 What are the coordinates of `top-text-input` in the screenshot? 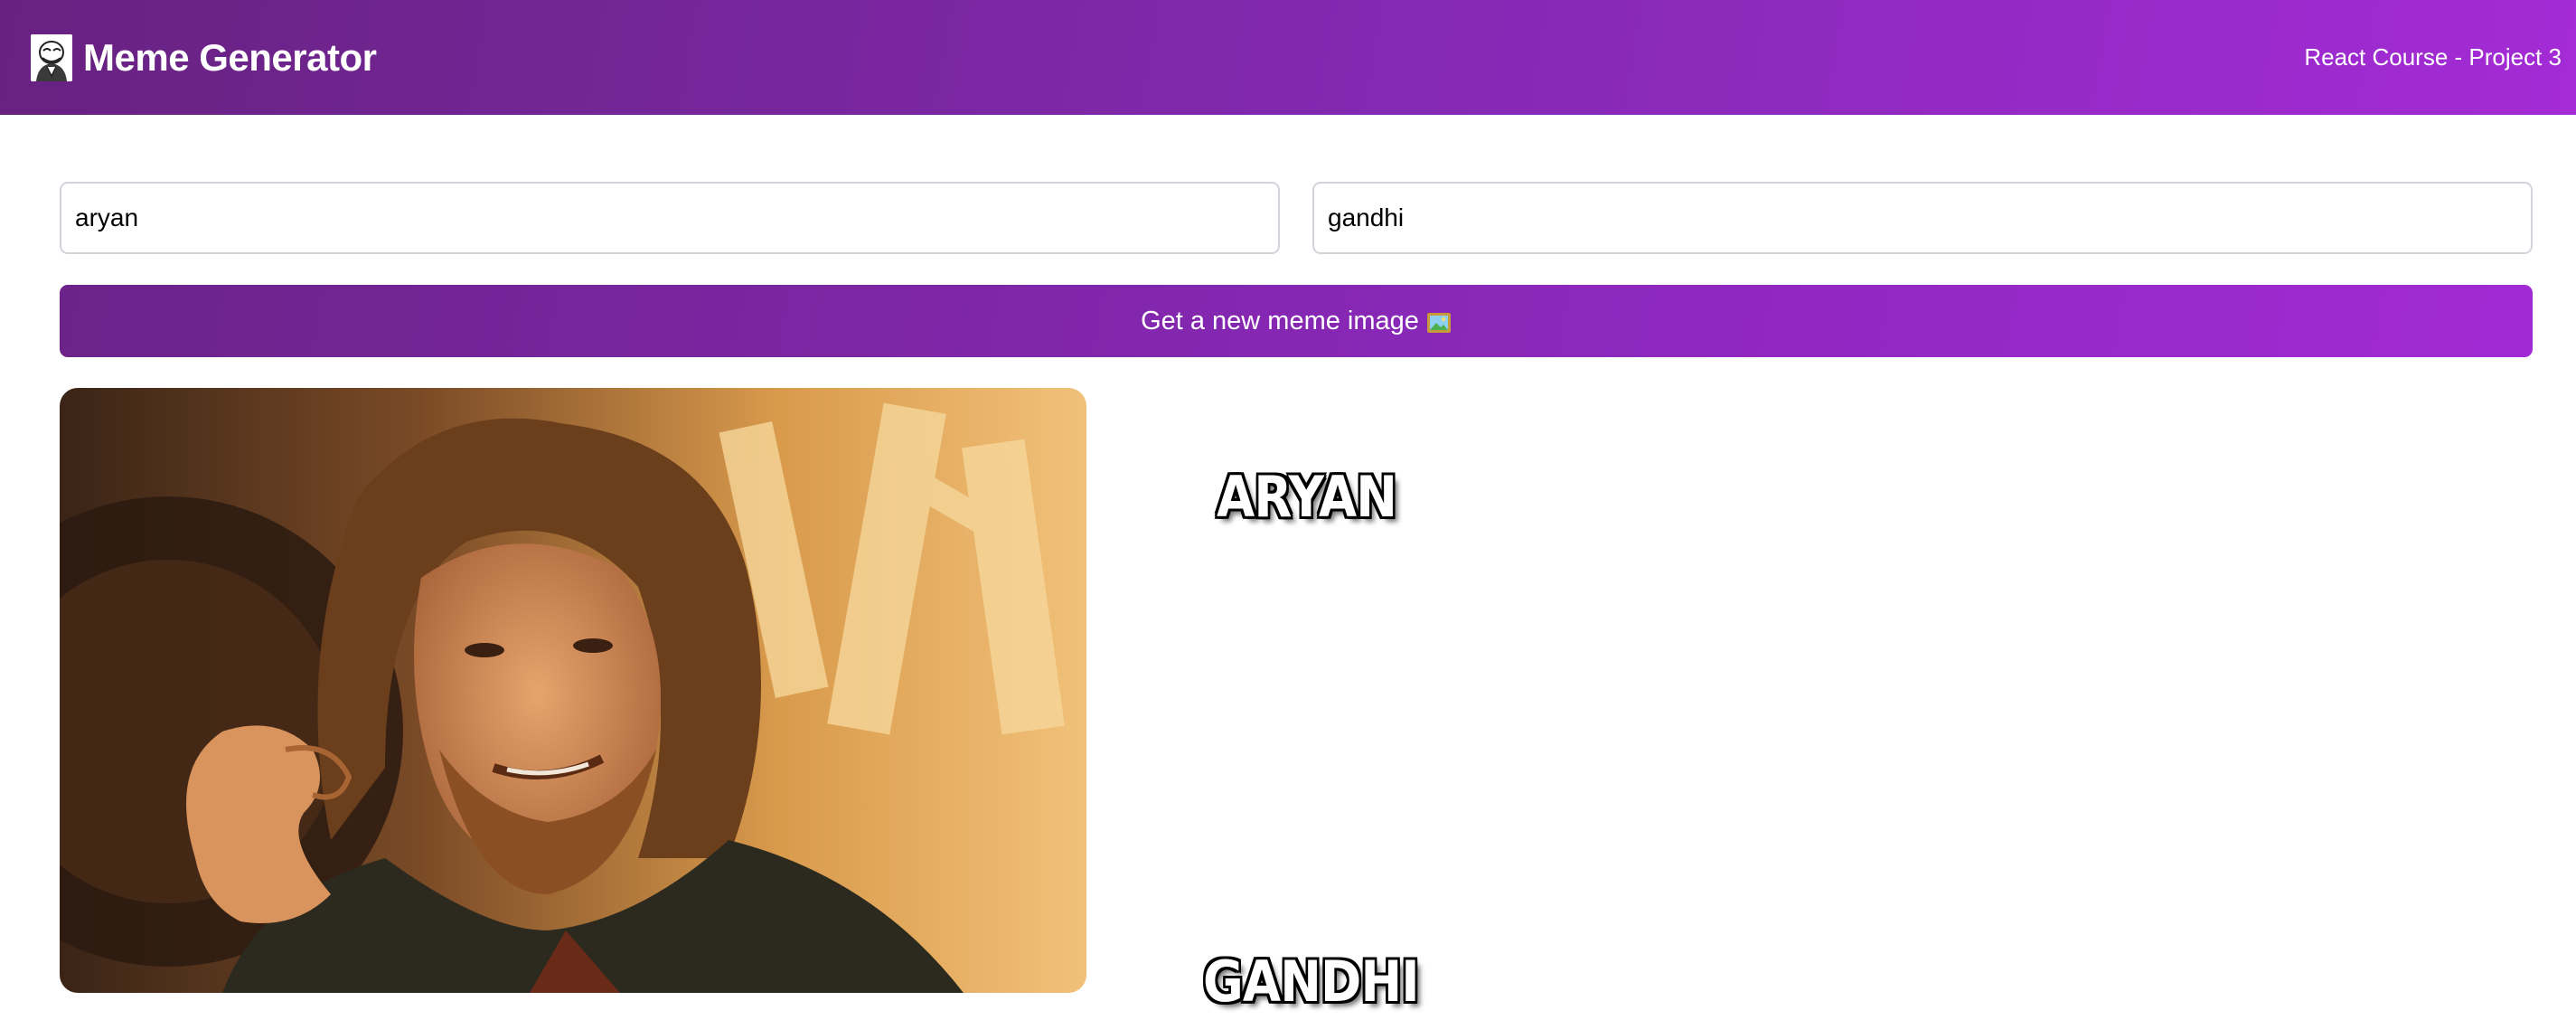 It's located at (670, 218).